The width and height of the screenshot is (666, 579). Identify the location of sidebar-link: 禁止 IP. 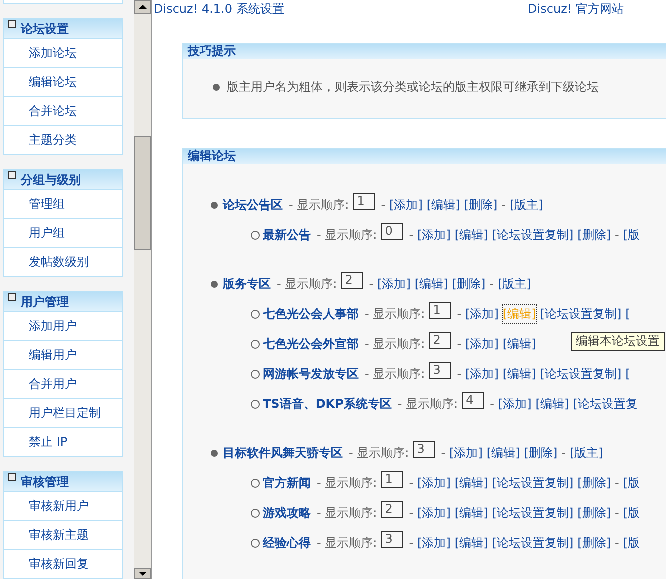
(63, 441).